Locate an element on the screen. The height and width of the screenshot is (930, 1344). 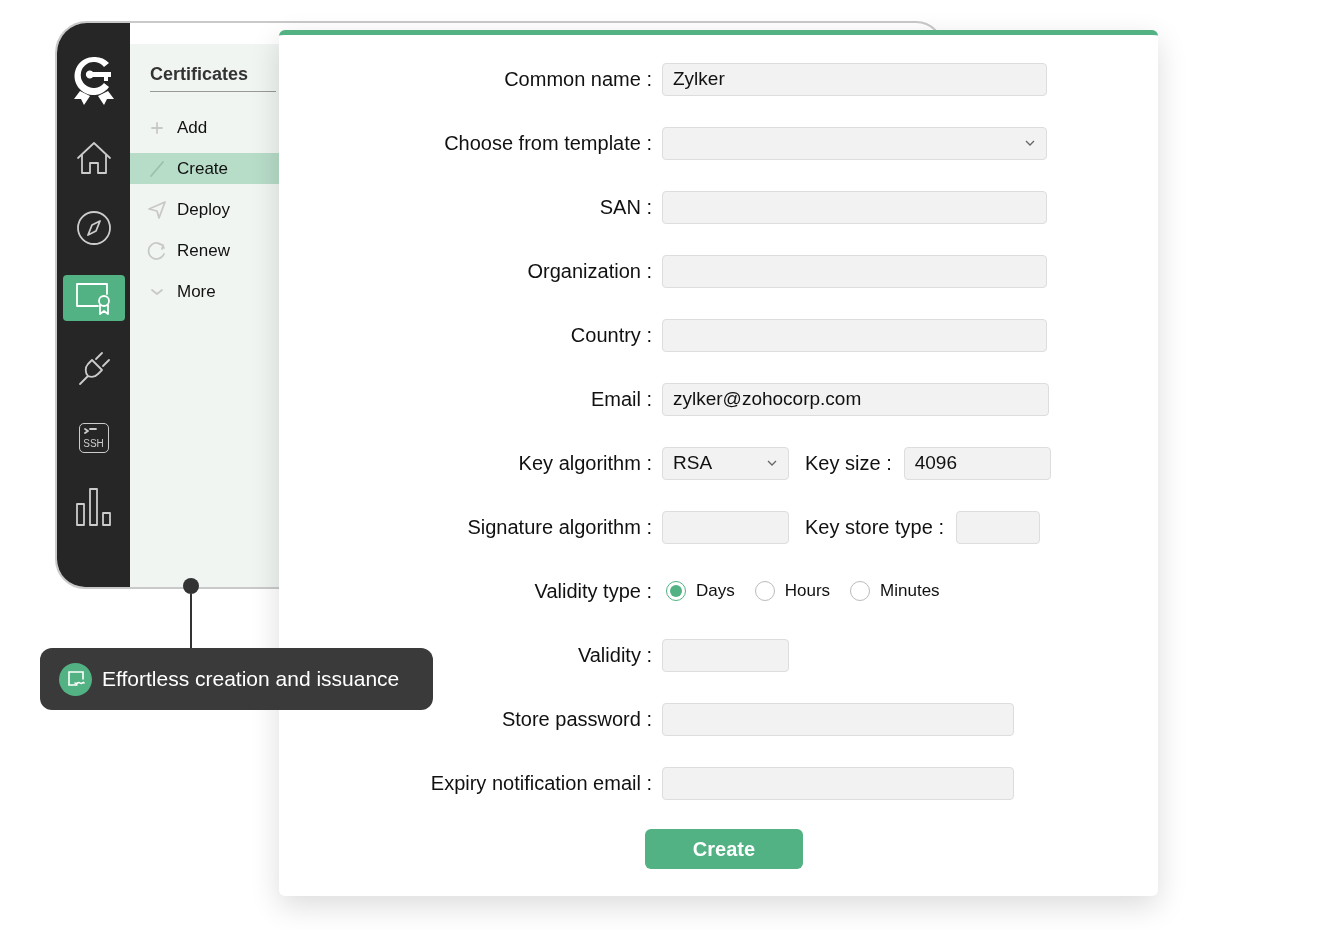
field-label: Common name : is located at coordinates (577, 79).